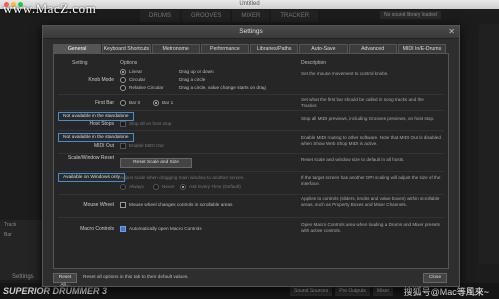  I want to click on tab-midi-in-edrums: MIDI In/E-Drums, so click(421, 48).